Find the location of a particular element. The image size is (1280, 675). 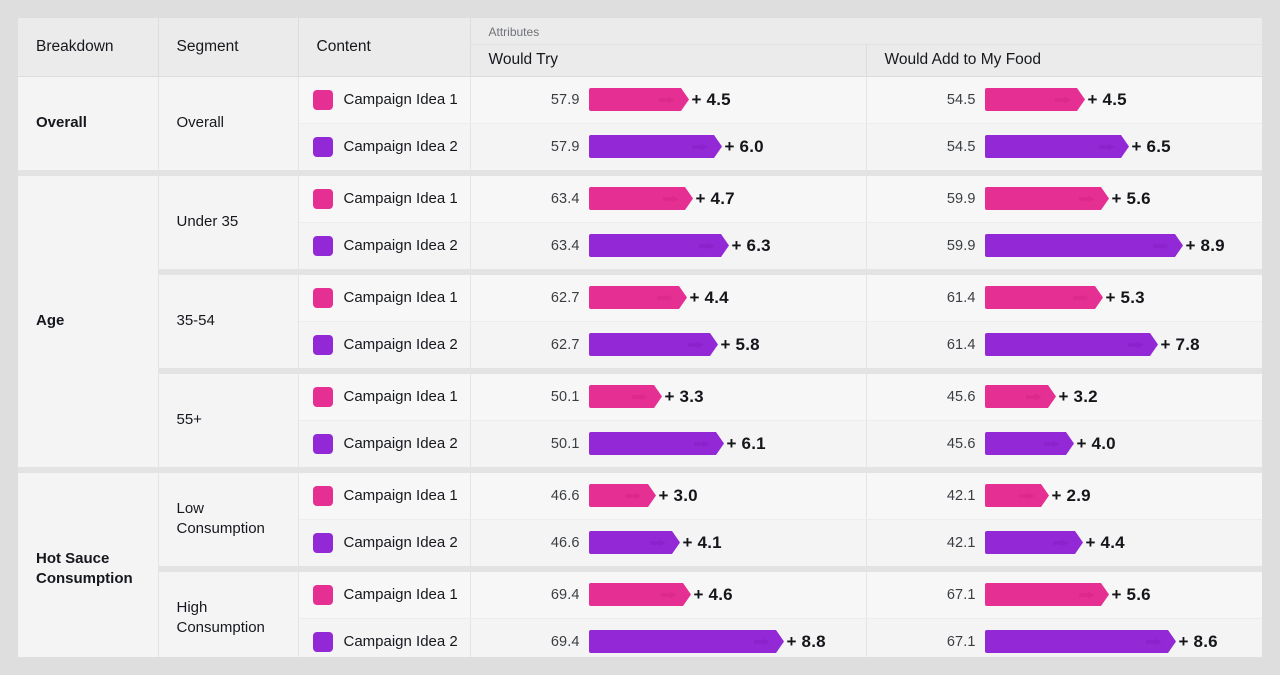

base-value: 67.1 is located at coordinates (961, 594).